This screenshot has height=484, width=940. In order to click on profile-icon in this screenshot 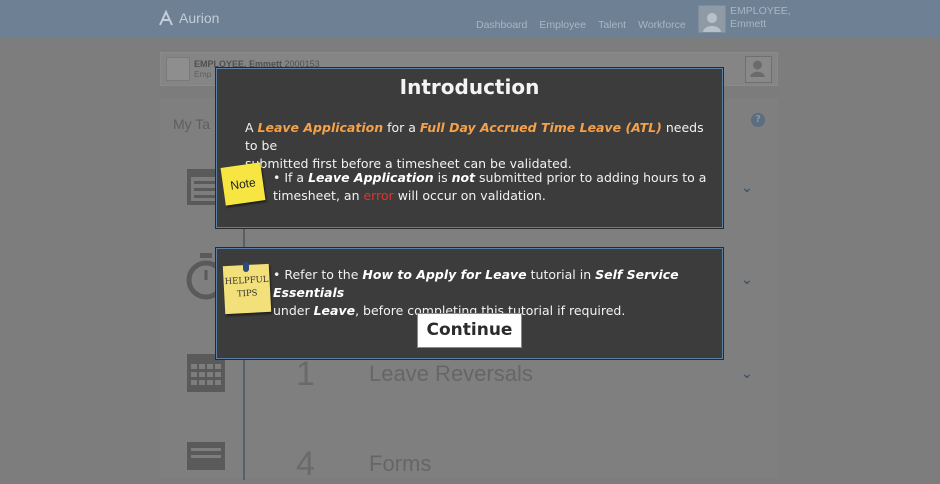, I will do `click(758, 69)`.